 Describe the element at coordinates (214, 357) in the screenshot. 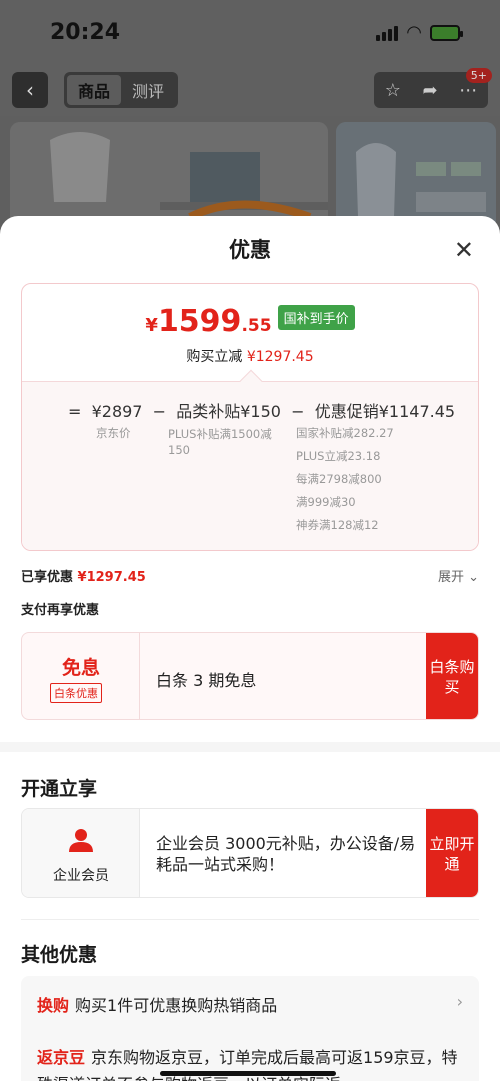

I see `instant-discount-label: 购买立减` at that location.